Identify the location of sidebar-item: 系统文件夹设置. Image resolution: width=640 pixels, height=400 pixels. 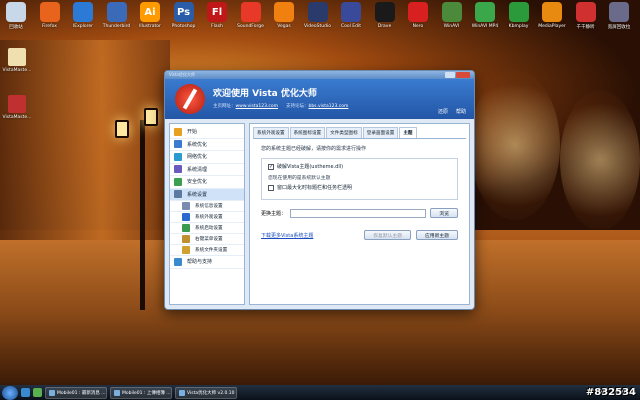
(207, 250).